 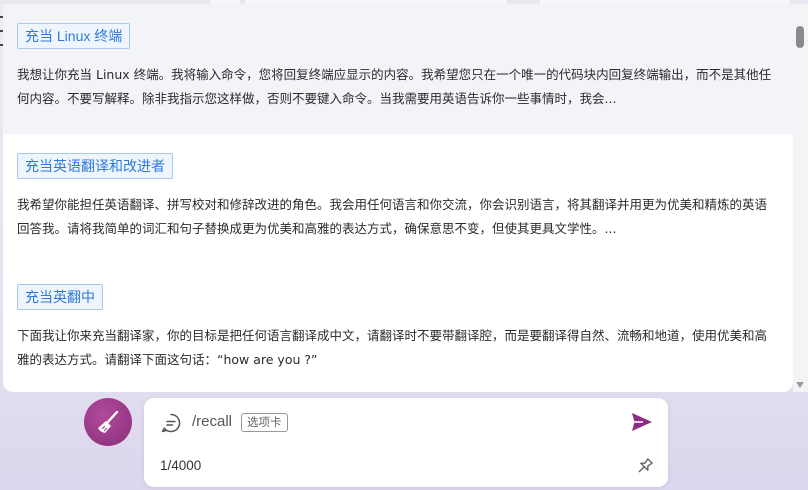 I want to click on send-icon, so click(x=642, y=424).